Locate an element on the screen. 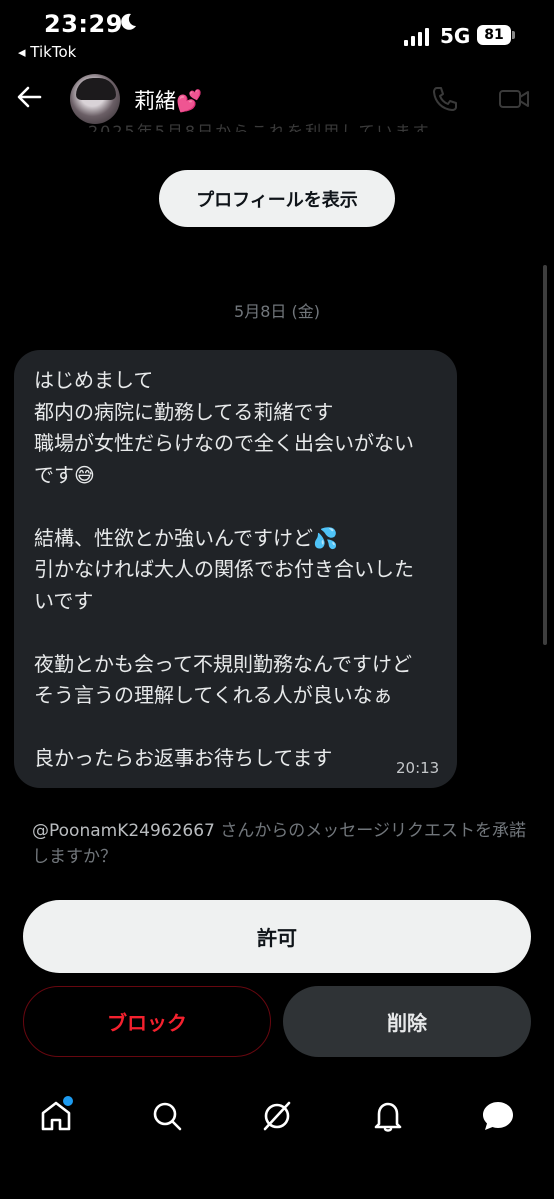  phone-icon is located at coordinates (445, 99).